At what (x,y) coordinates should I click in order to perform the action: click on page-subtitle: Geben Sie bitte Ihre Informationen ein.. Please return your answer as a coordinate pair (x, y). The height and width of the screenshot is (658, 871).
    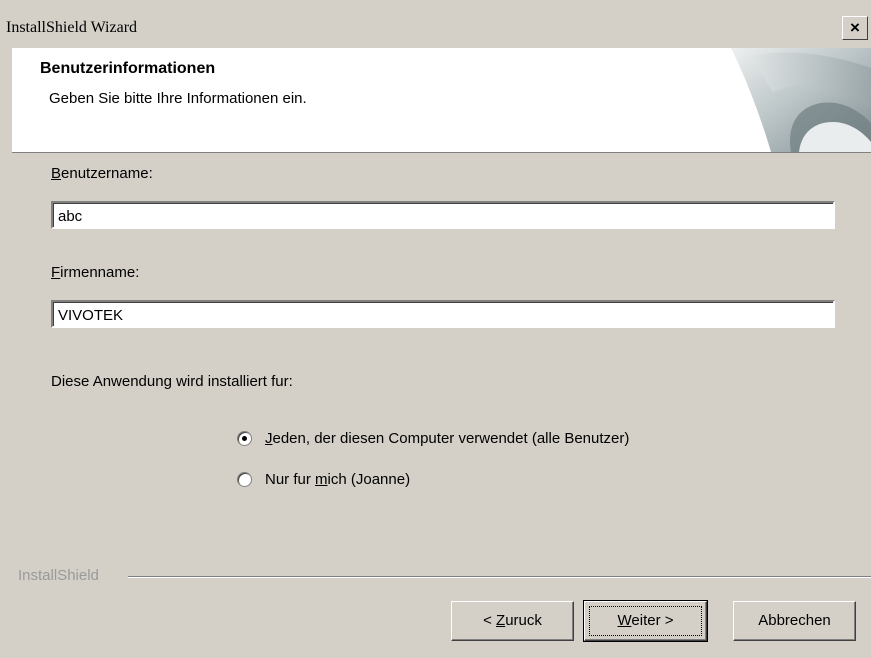
    Looking at the image, I should click on (178, 98).